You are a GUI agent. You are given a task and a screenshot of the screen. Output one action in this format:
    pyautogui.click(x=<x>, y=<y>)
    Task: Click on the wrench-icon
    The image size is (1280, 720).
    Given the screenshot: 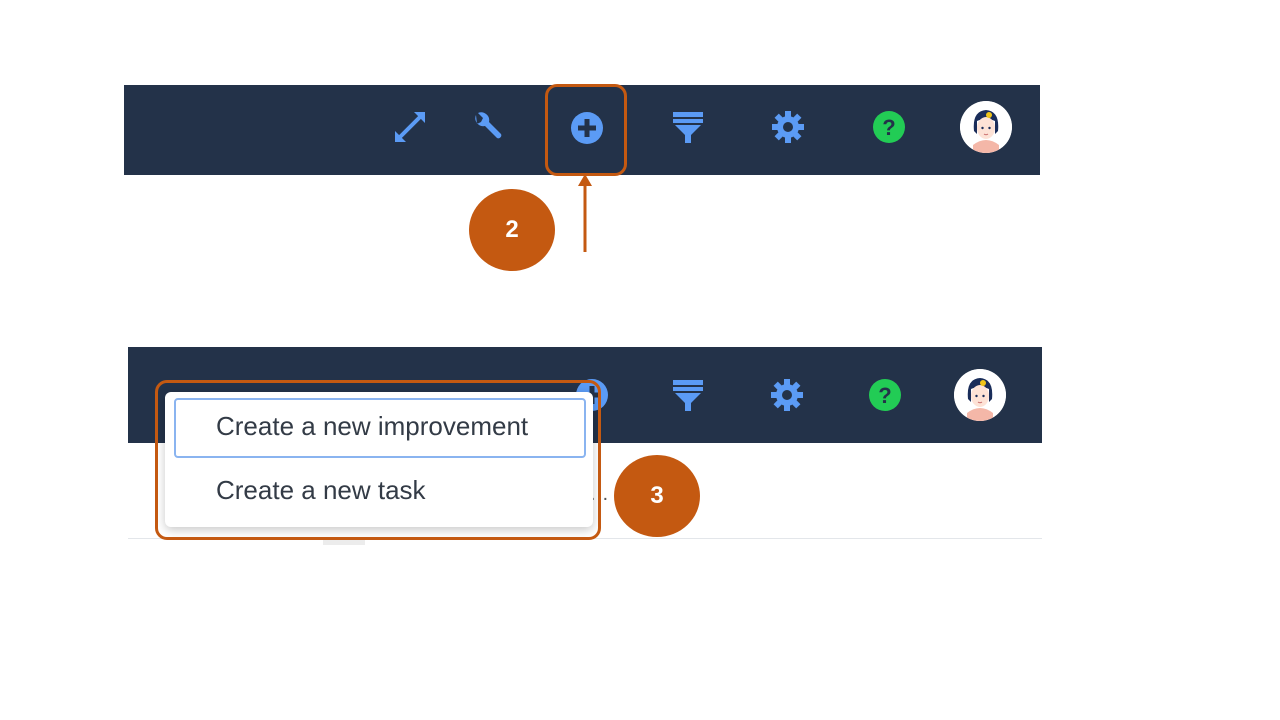 What is the action you would take?
    pyautogui.click(x=486, y=127)
    